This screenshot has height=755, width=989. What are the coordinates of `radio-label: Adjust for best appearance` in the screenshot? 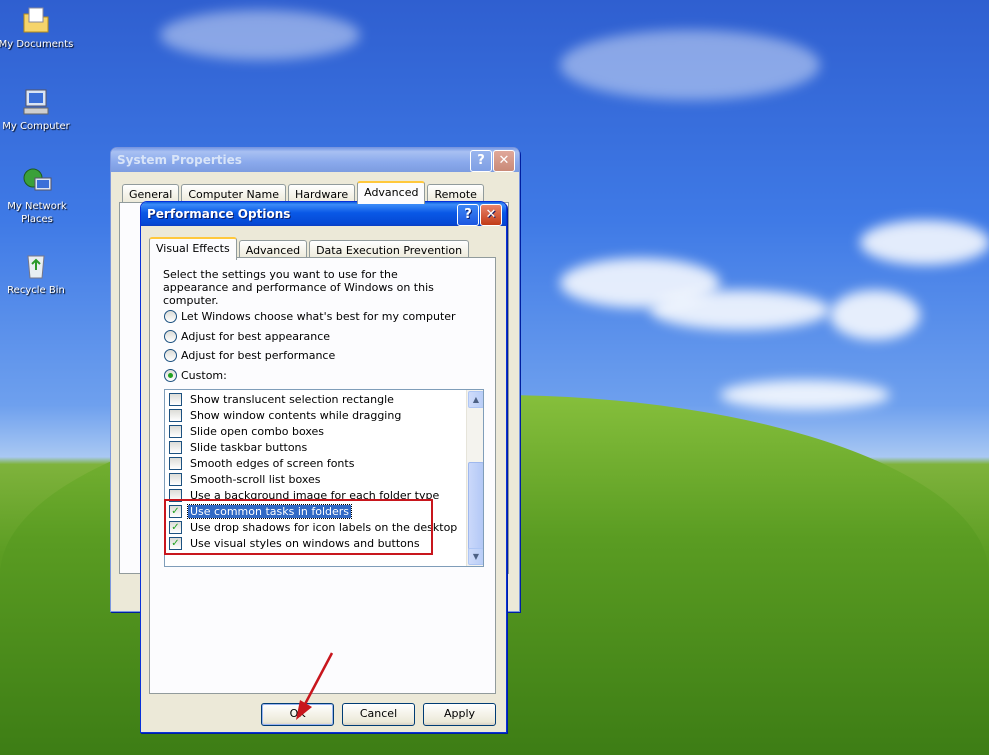 It's located at (256, 336).